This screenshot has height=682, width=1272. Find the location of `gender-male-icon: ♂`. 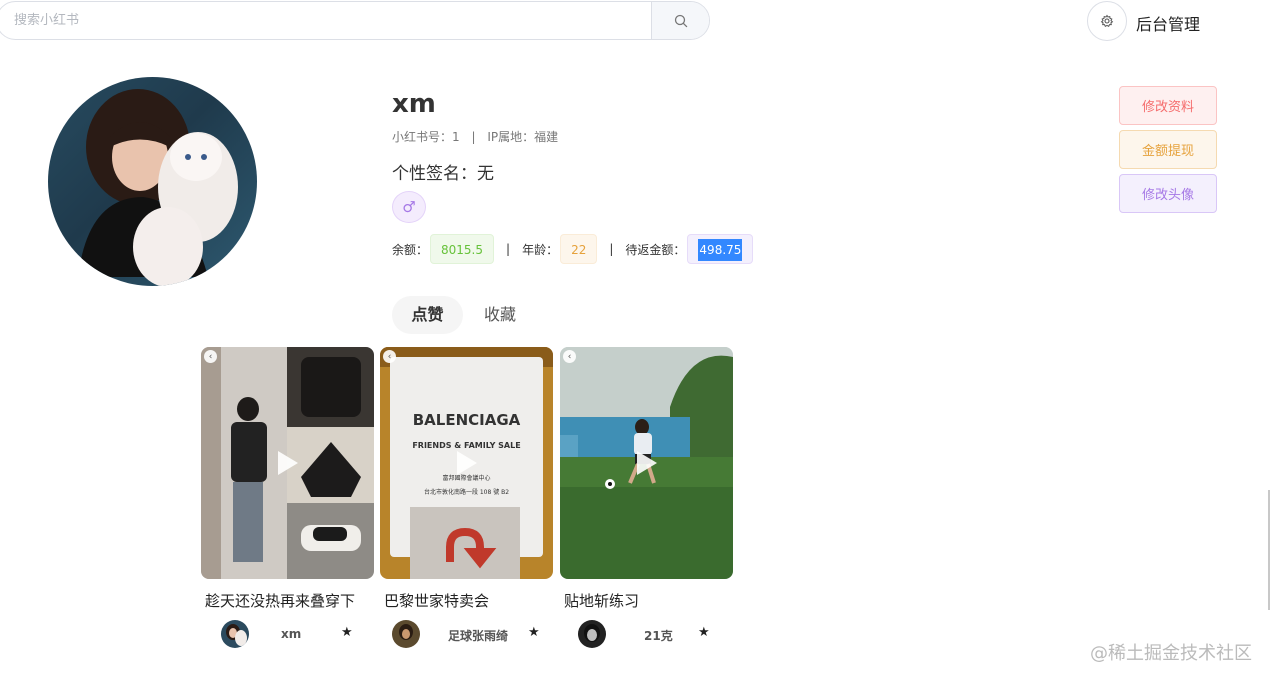

gender-male-icon: ♂ is located at coordinates (409, 207).